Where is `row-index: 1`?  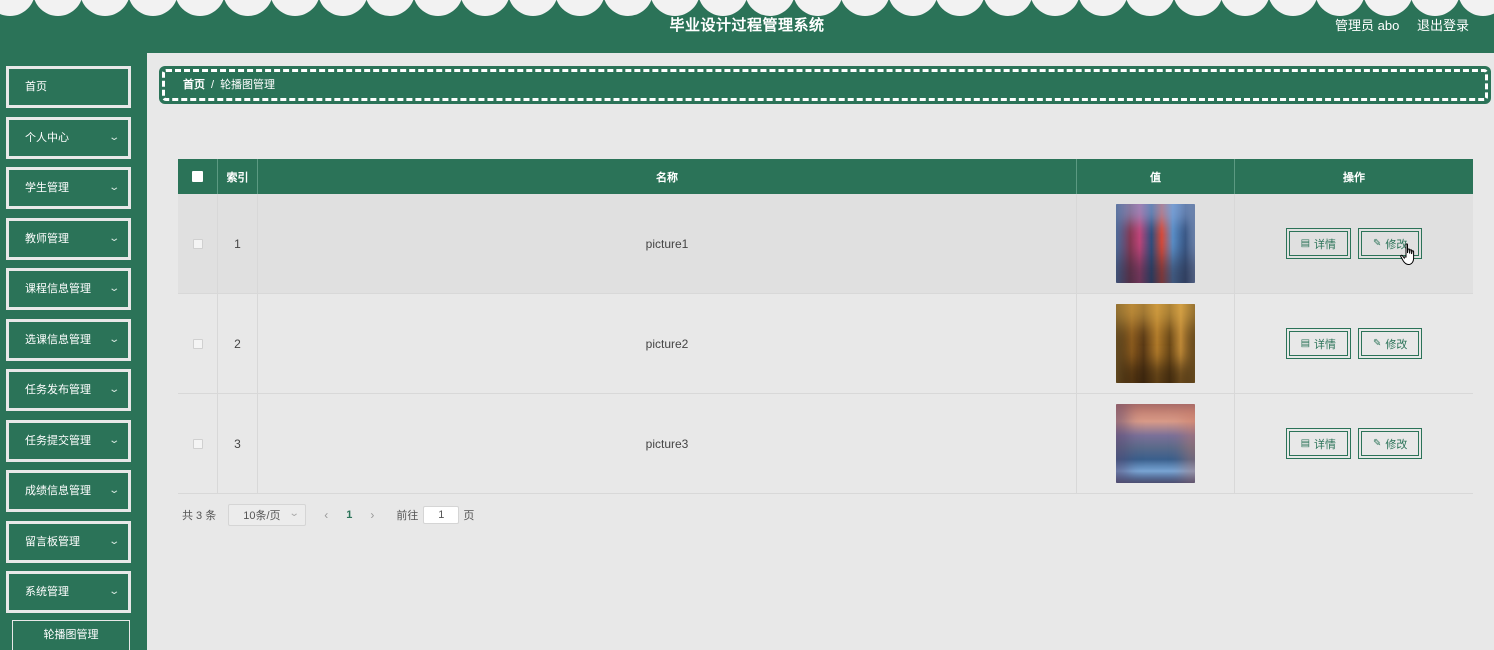
row-index: 1 is located at coordinates (238, 243).